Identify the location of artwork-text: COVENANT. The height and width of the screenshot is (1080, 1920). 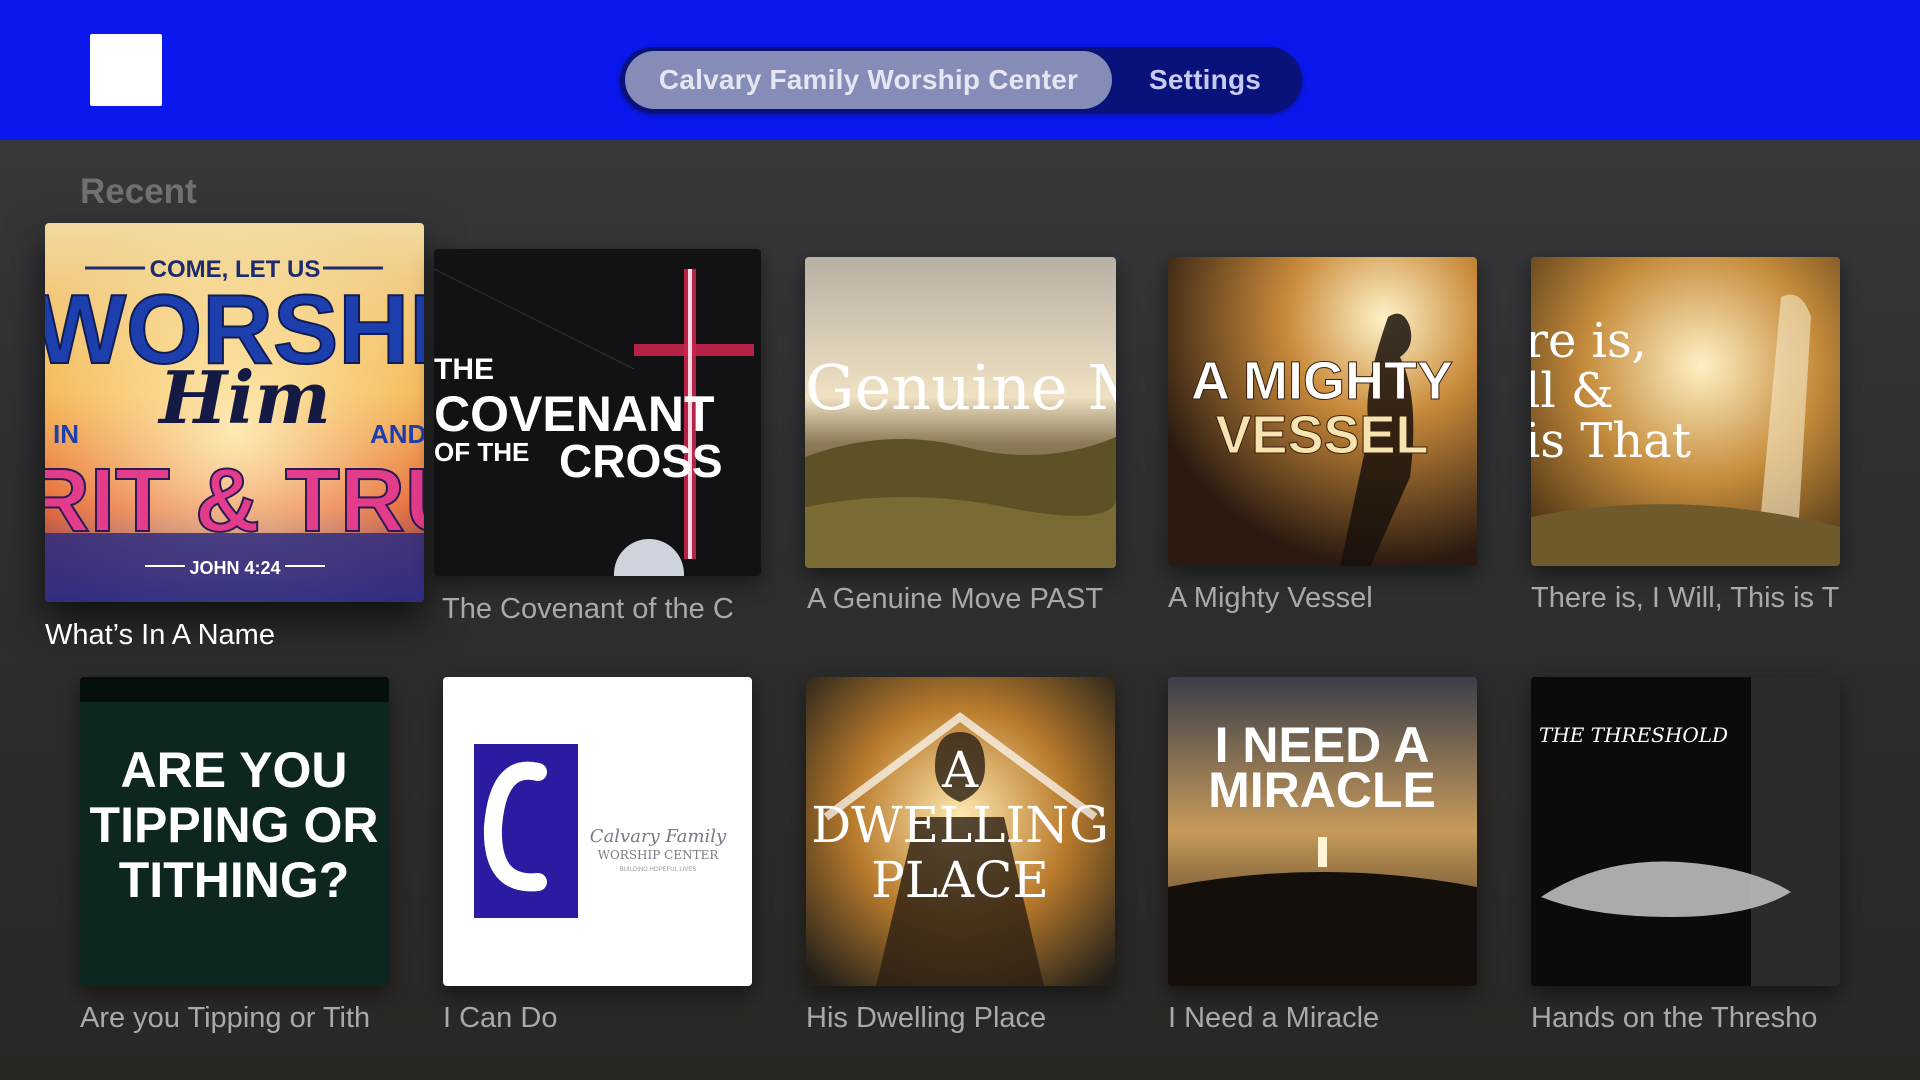
(574, 414).